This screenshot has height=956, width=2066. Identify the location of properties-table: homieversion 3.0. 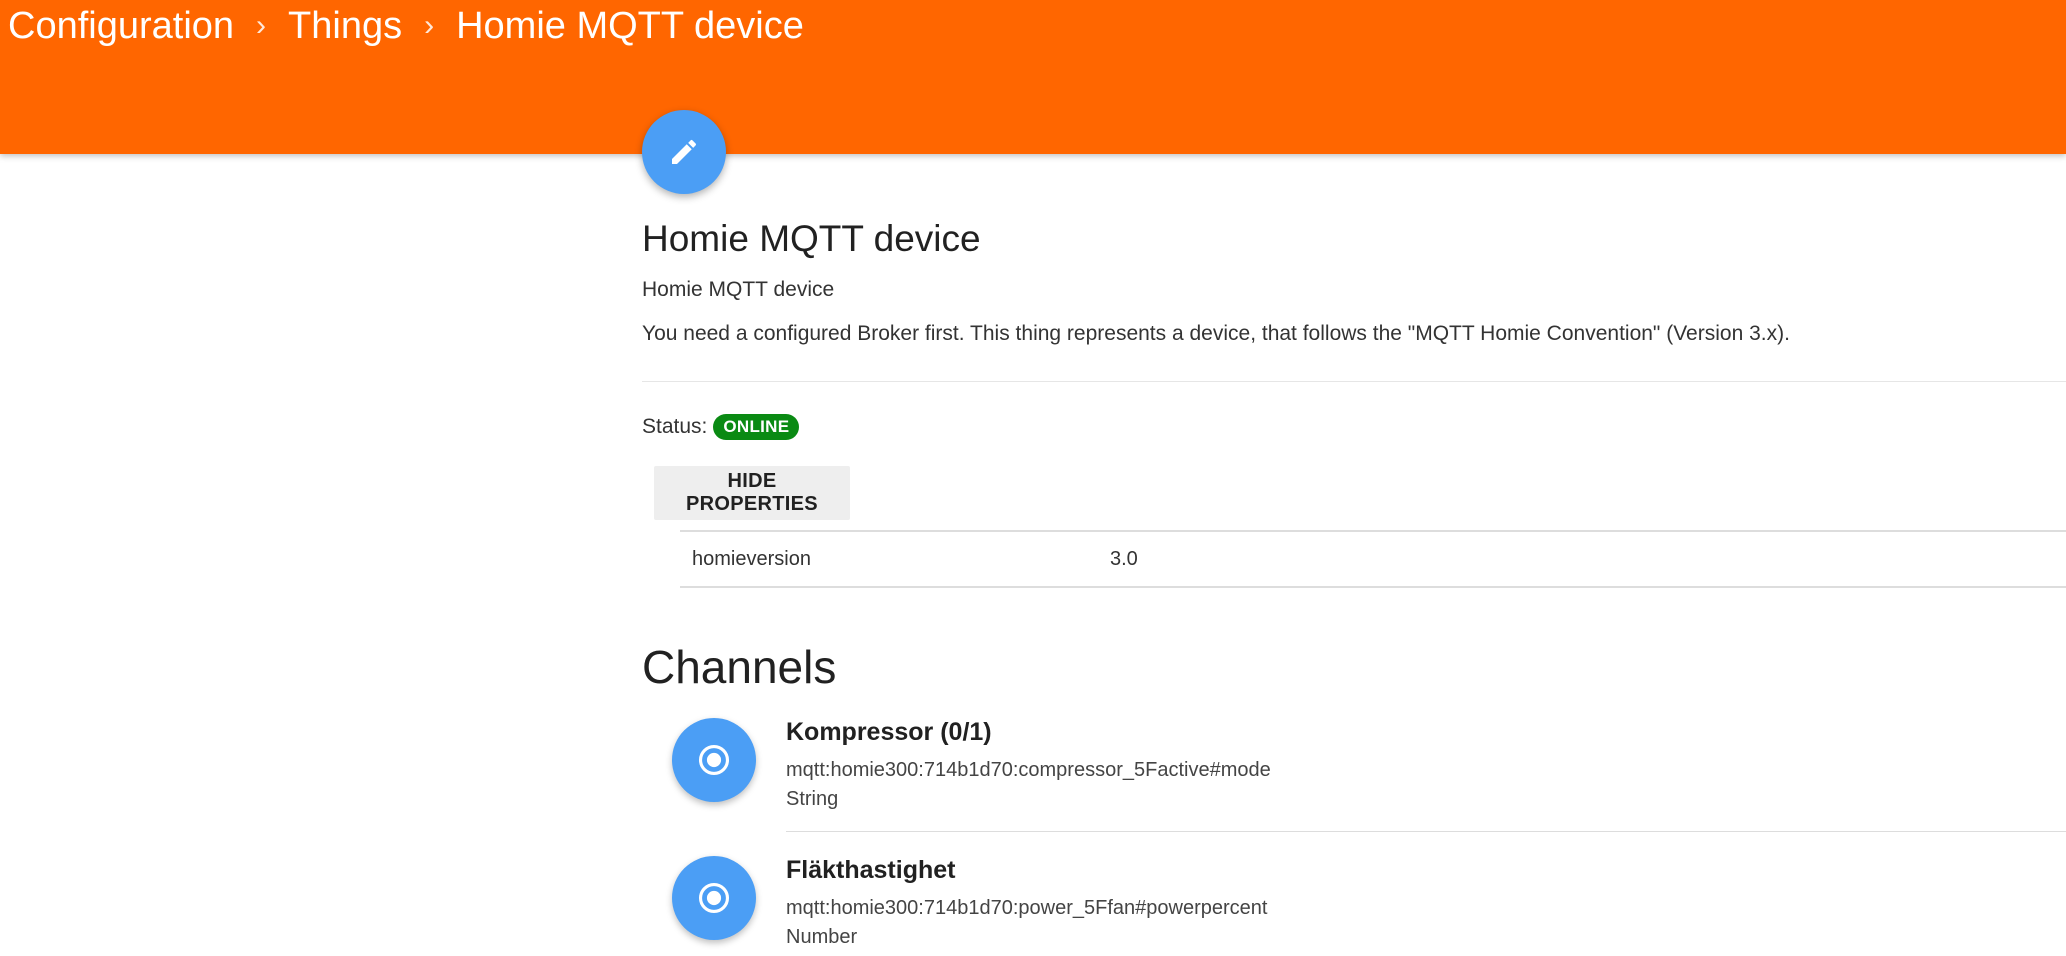
(1373, 559).